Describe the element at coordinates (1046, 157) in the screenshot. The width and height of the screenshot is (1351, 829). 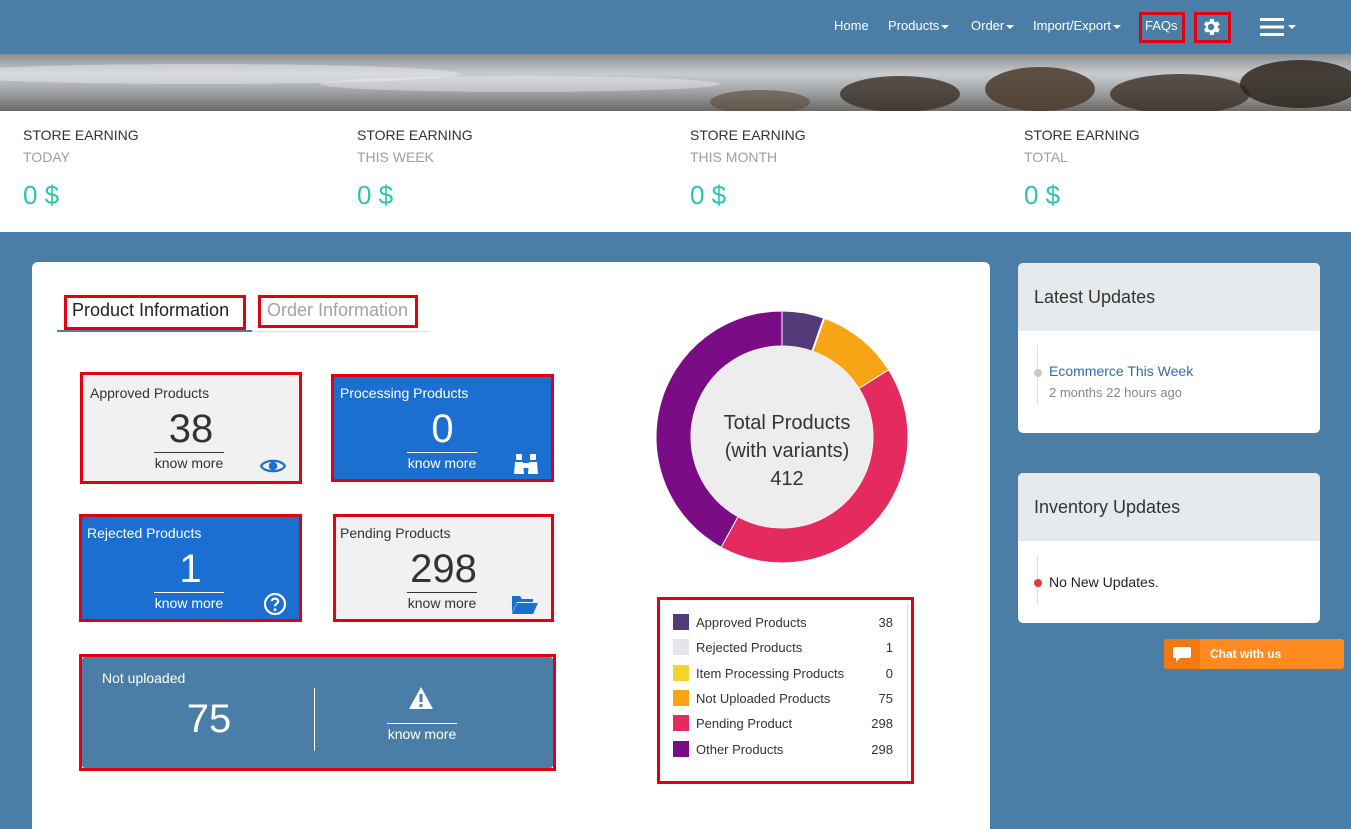
I see `earning-period: TOTAL` at that location.